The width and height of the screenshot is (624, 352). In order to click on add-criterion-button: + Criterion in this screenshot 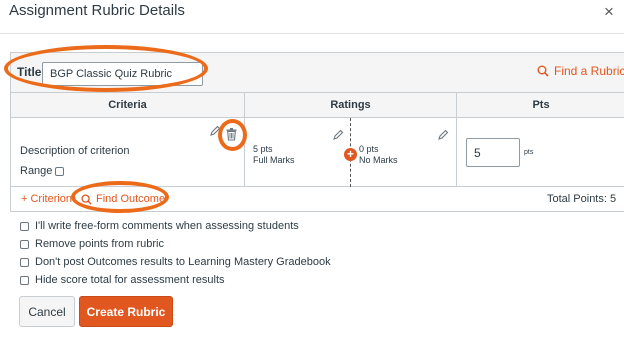, I will do `click(46, 199)`.